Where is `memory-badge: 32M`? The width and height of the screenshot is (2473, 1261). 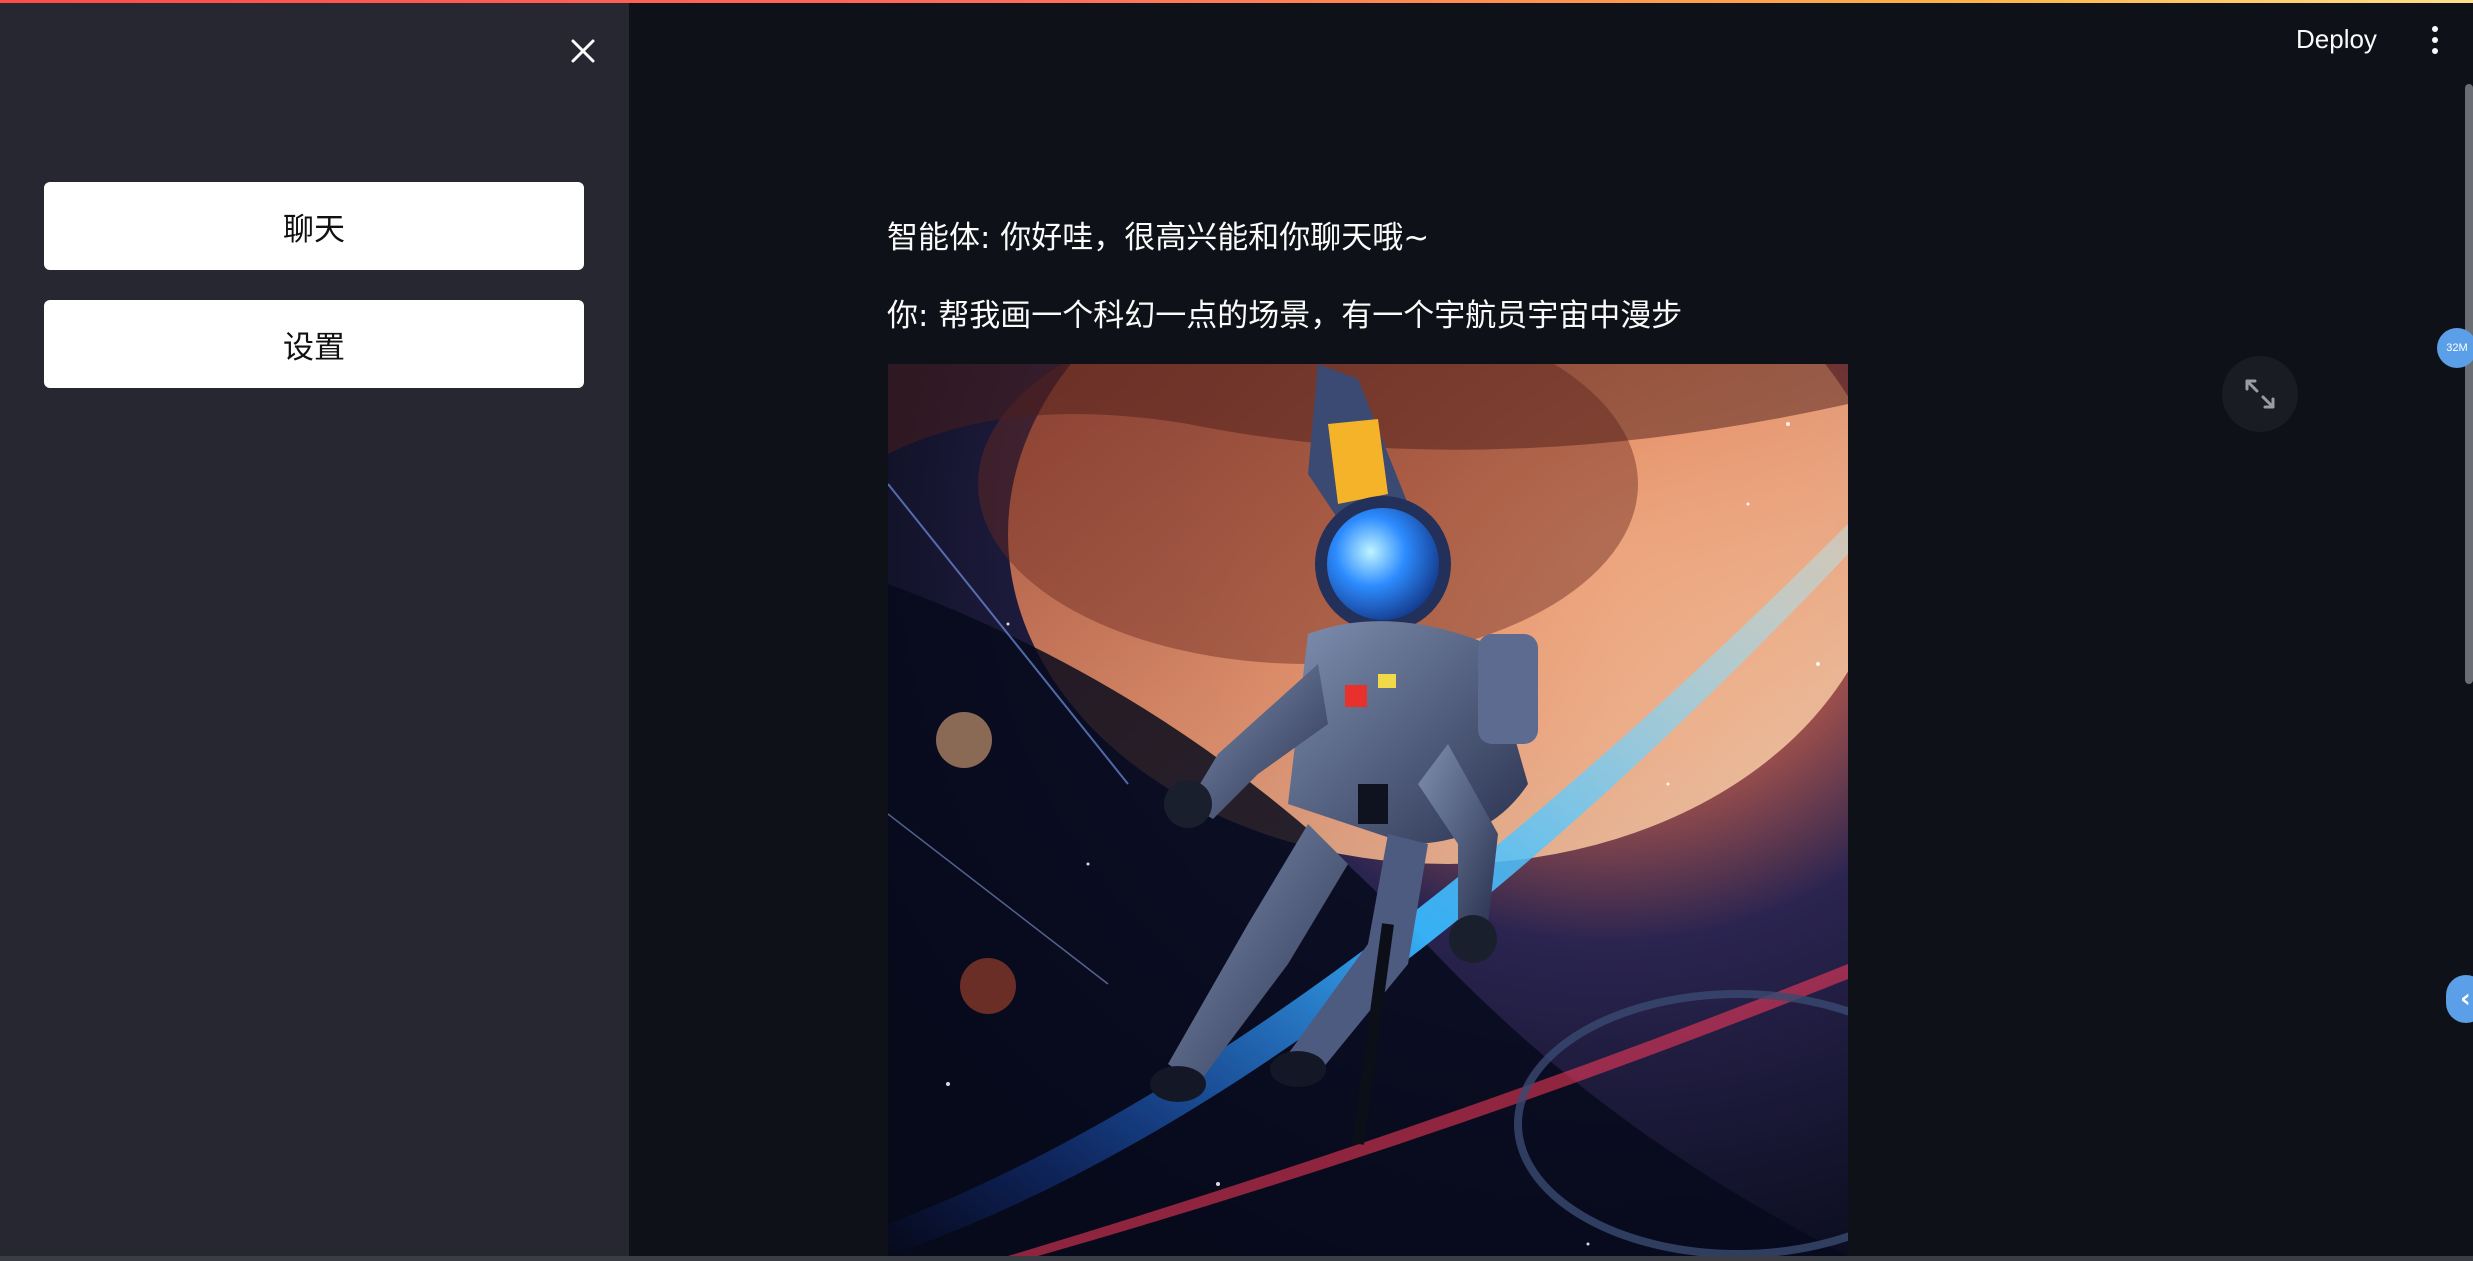
memory-badge: 32M is located at coordinates (2455, 348).